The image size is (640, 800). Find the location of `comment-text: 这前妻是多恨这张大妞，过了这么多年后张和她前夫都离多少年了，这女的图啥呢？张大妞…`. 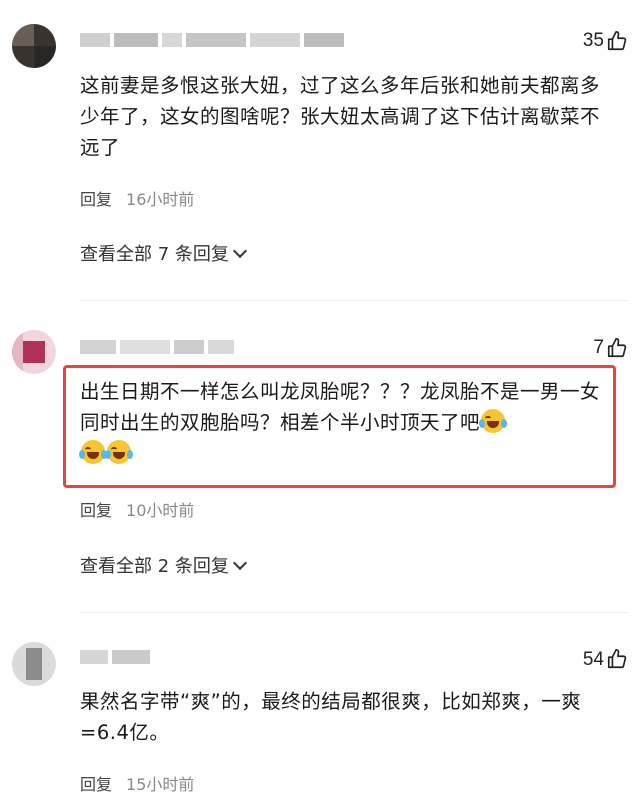

comment-text: 这前妻是多恨这张大妞，过了这么多年后张和她前夫都离多少年了，这女的图啥呢？张大妞… is located at coordinates (340, 116).